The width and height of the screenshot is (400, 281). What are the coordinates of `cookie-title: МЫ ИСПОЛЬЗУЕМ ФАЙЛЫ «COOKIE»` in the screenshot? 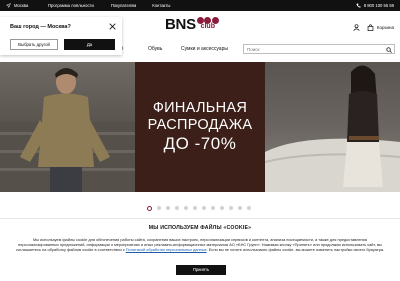 It's located at (200, 228).